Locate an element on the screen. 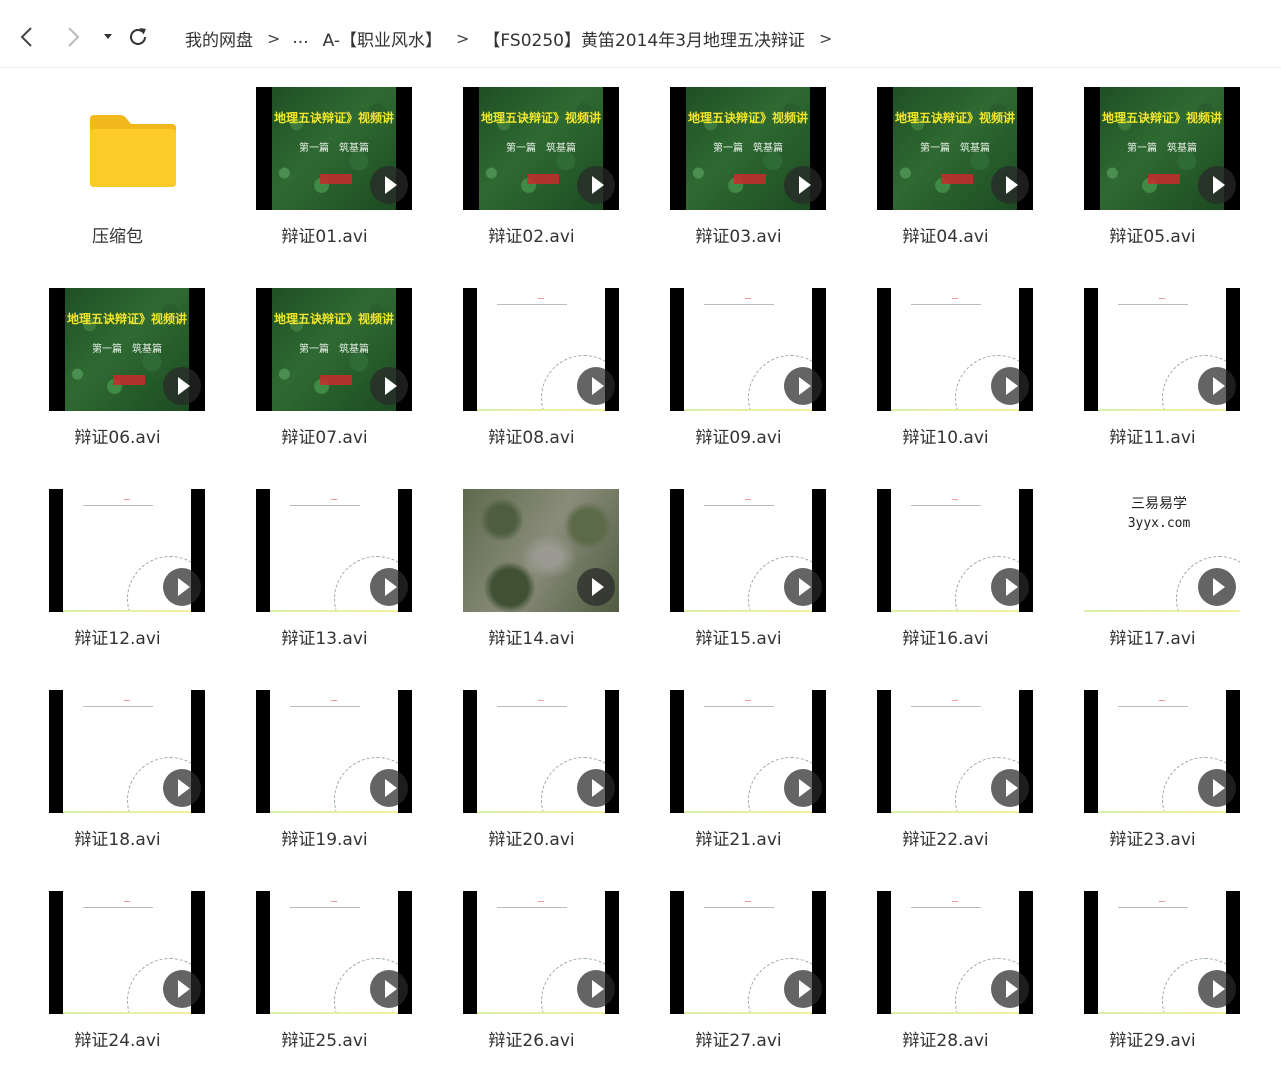 This screenshot has width=1281, height=1073. refresh-button is located at coordinates (138, 37).